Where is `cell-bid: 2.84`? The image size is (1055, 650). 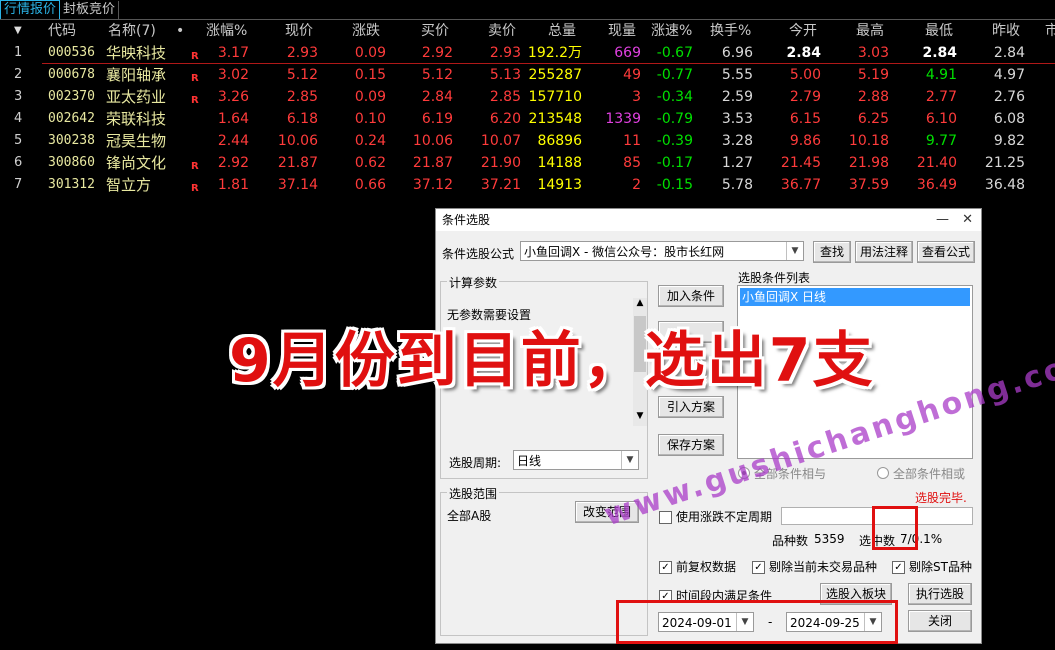
cell-bid: 2.84 is located at coordinates (437, 97).